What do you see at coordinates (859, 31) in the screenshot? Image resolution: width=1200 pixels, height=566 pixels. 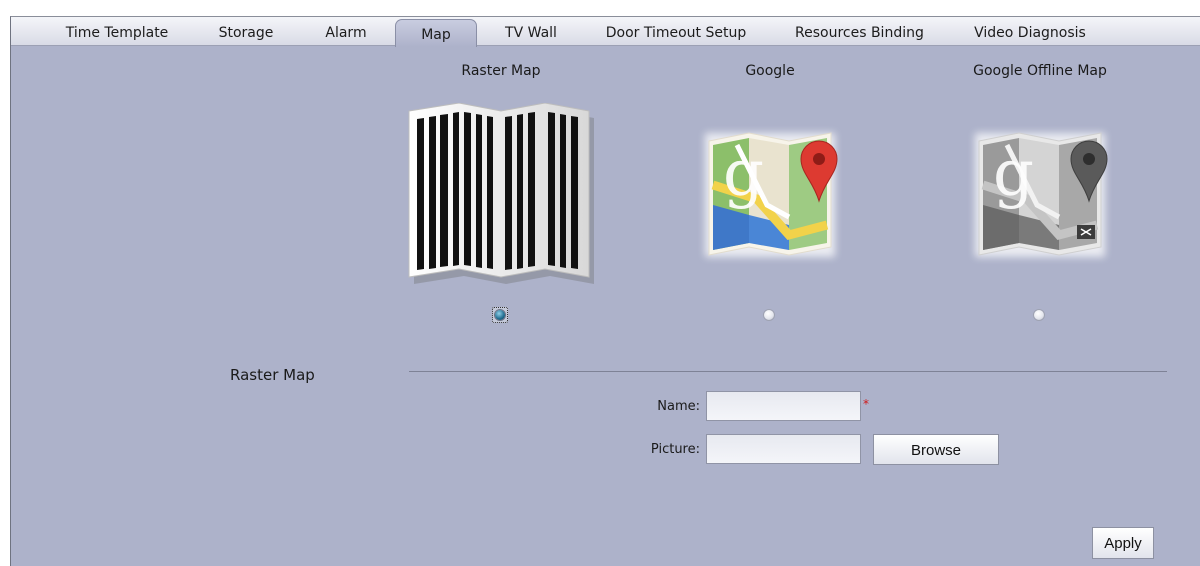 I see `tab-resources-binding: Resources Binding` at bounding box center [859, 31].